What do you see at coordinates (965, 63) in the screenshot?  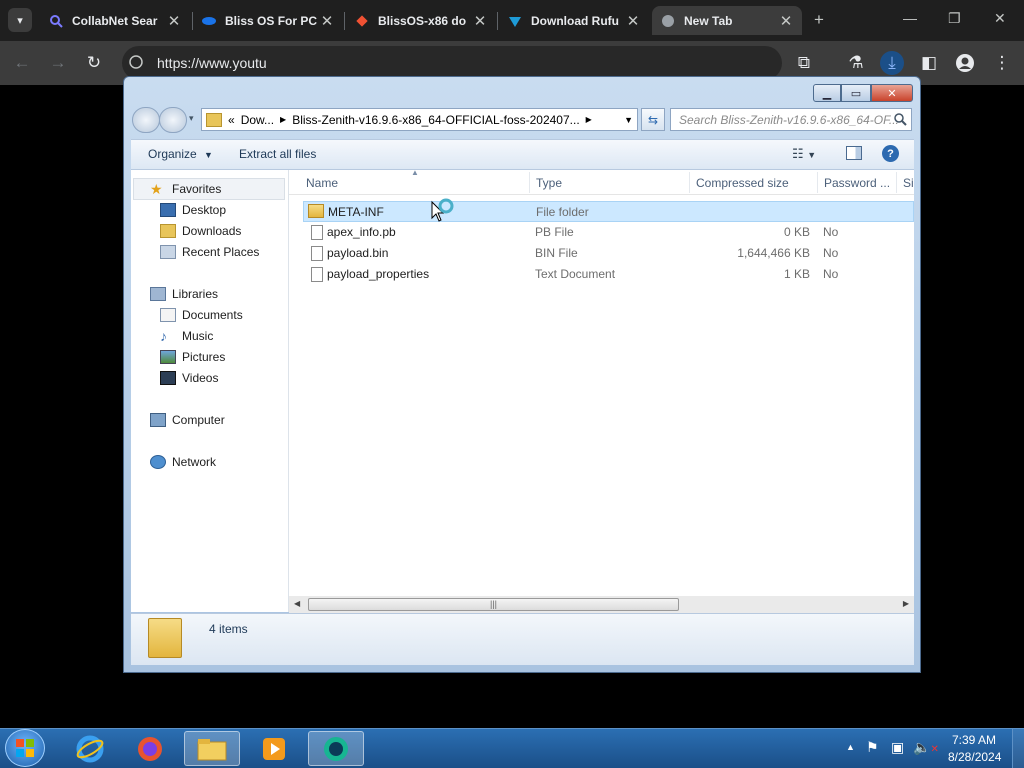 I see `profile-avatar-icon` at bounding box center [965, 63].